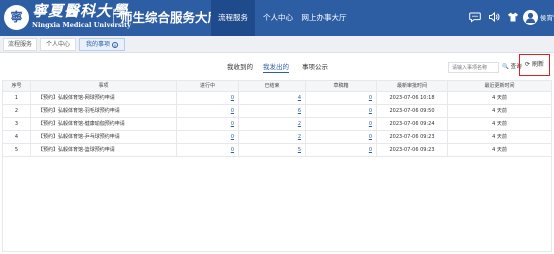 This screenshot has width=554, height=254. I want to click on finished-count-link: 5, so click(299, 150).